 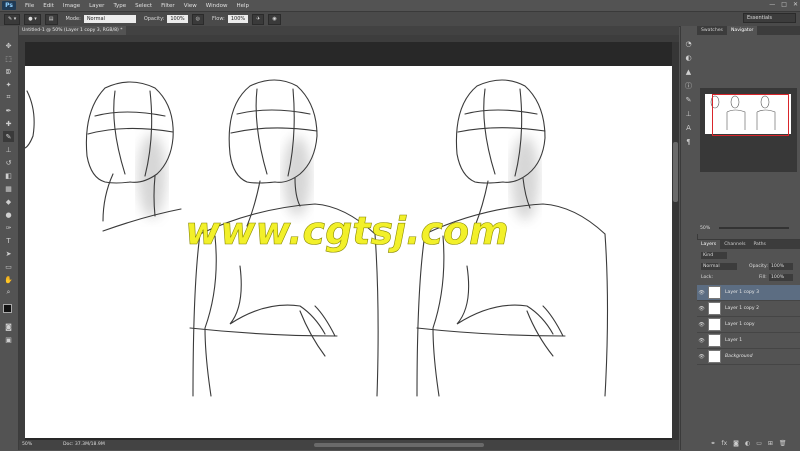 What do you see at coordinates (770, 443) in the screenshot?
I see `new-layer-icon: ⊞` at bounding box center [770, 443].